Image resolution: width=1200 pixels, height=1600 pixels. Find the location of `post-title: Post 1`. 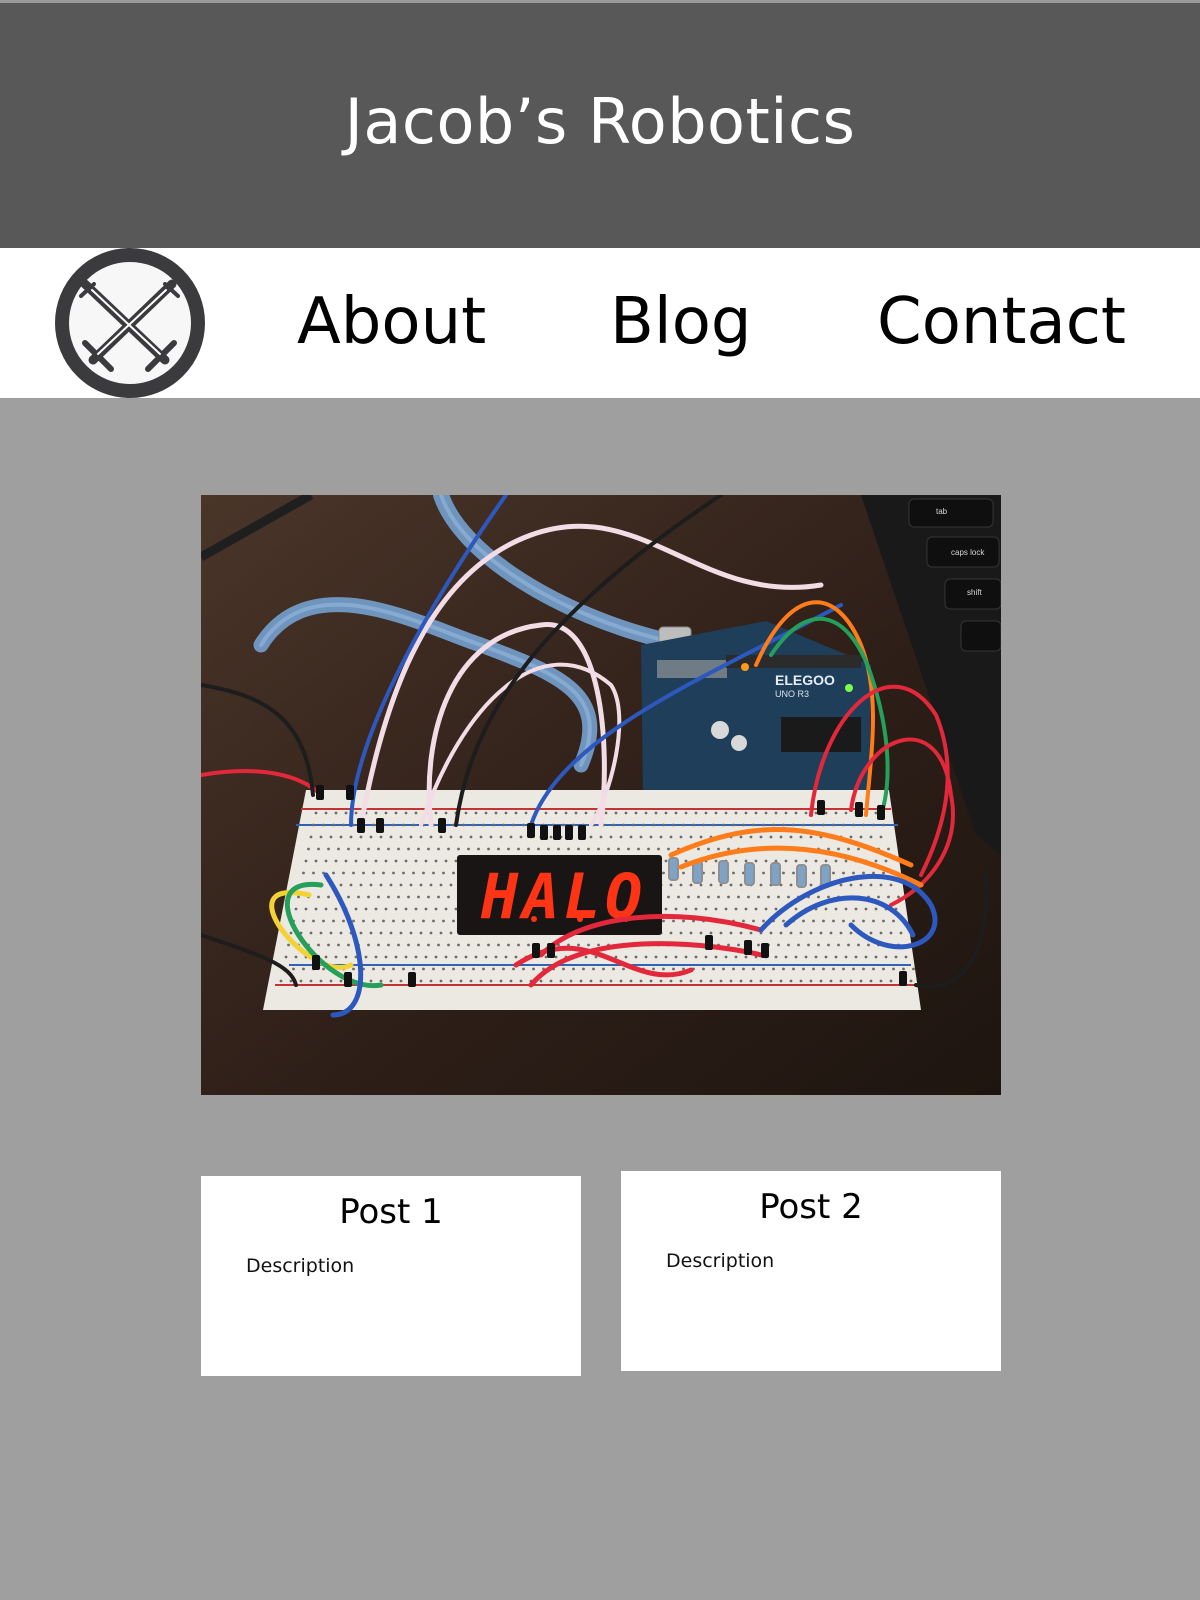

post-title: Post 1 is located at coordinates (391, 1212).